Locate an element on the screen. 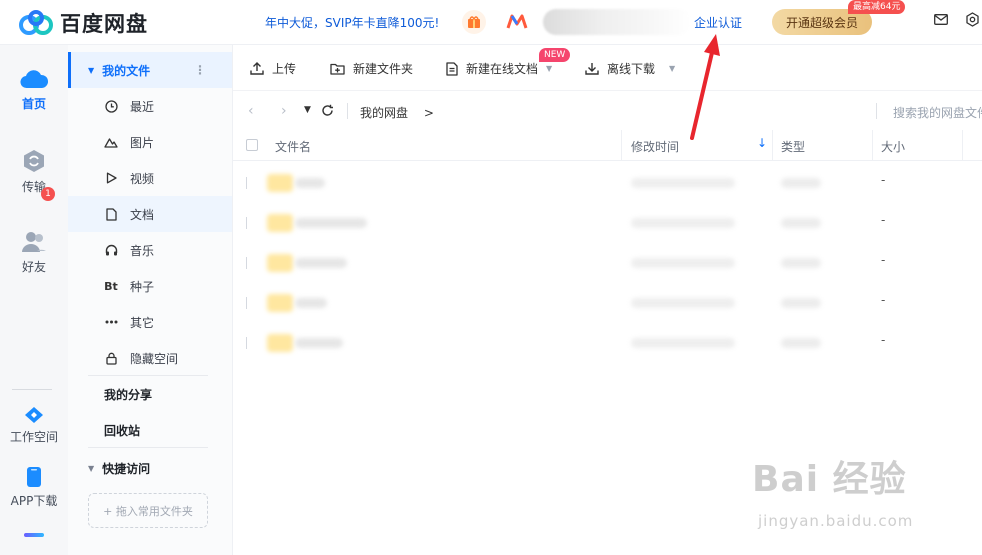 The height and width of the screenshot is (555, 982). sidebar-item-quick-access: ▼ 快捷访问 is located at coordinates (150, 468).